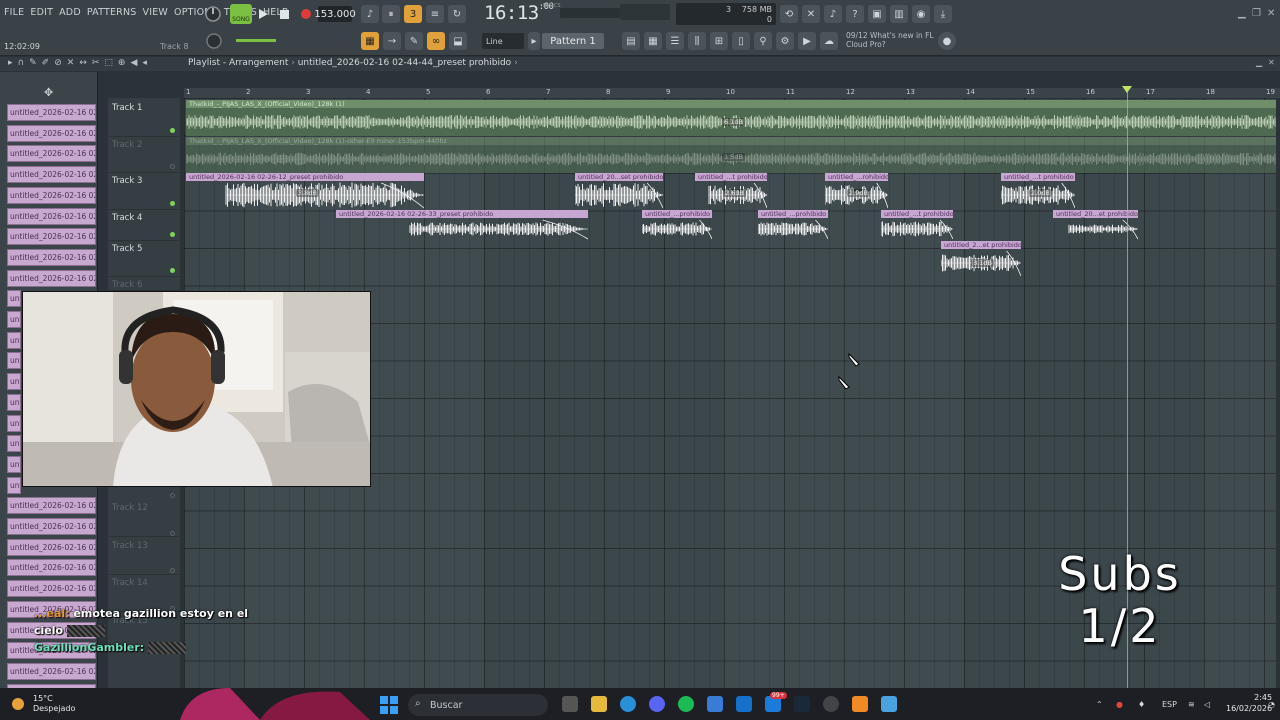 The height and width of the screenshot is (720, 1280). Describe the element at coordinates (144, 284) in the screenshot. I see `track-header: Track 6` at that location.